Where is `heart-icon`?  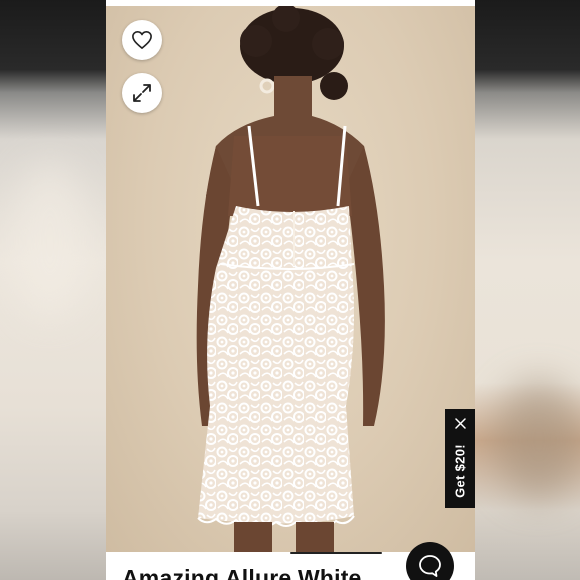
heart-icon is located at coordinates (142, 40).